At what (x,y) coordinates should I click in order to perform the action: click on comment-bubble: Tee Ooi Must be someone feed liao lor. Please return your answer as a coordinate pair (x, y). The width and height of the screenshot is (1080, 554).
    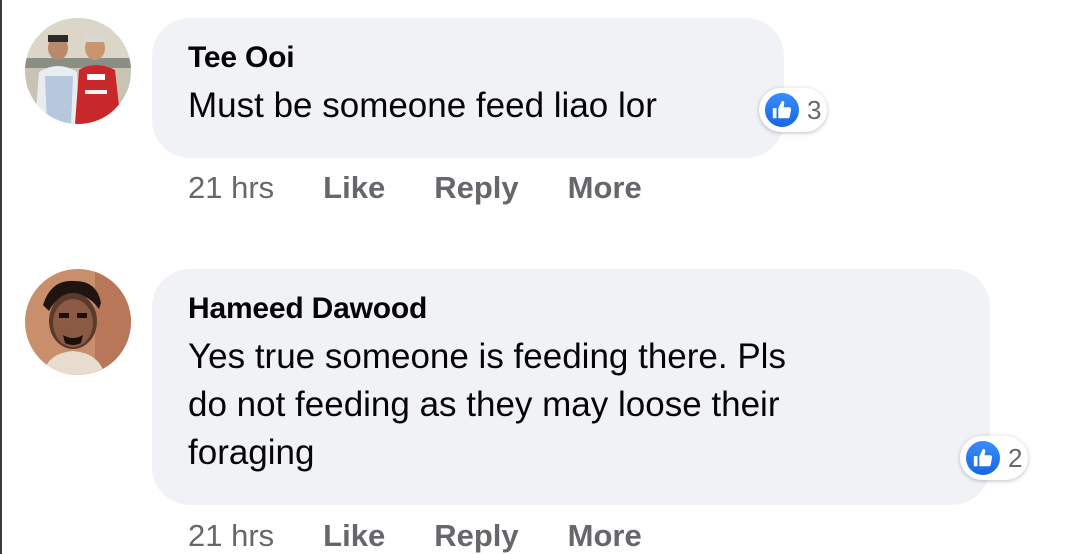
    Looking at the image, I should click on (468, 88).